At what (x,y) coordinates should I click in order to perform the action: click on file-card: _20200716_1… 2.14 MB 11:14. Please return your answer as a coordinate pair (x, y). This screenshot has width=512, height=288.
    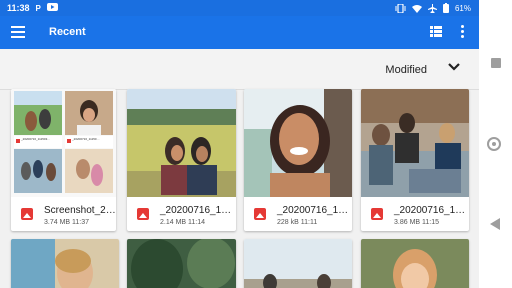
    Looking at the image, I should click on (181, 160).